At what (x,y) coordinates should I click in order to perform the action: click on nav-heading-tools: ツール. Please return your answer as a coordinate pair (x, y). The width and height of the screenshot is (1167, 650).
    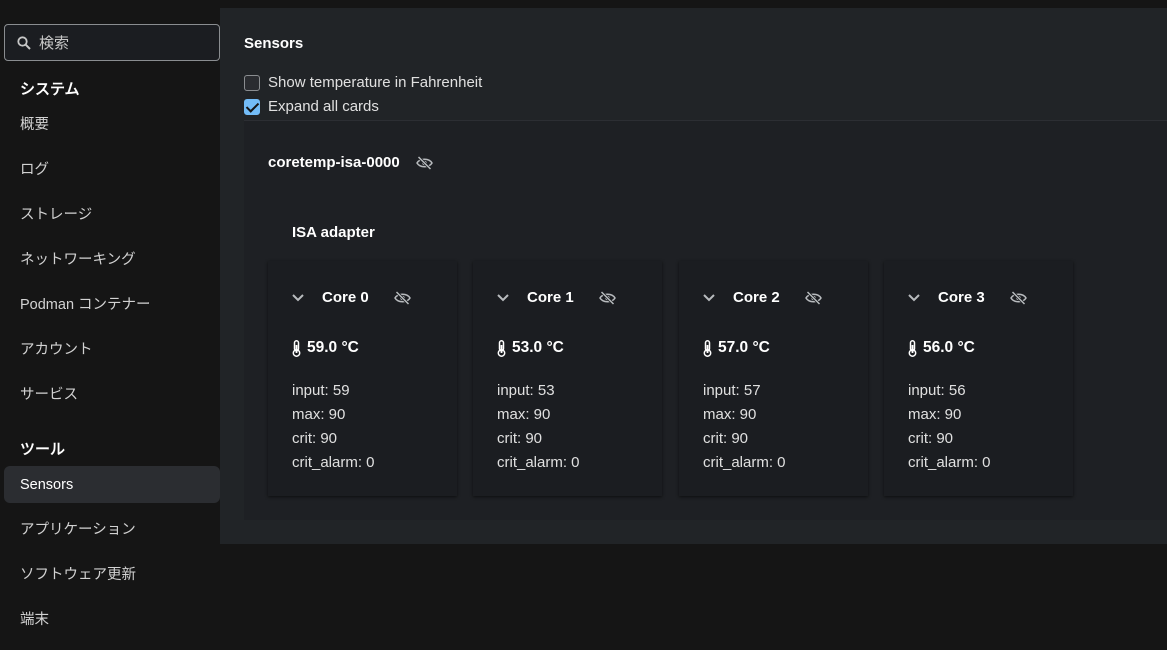
    Looking at the image, I should click on (43, 449).